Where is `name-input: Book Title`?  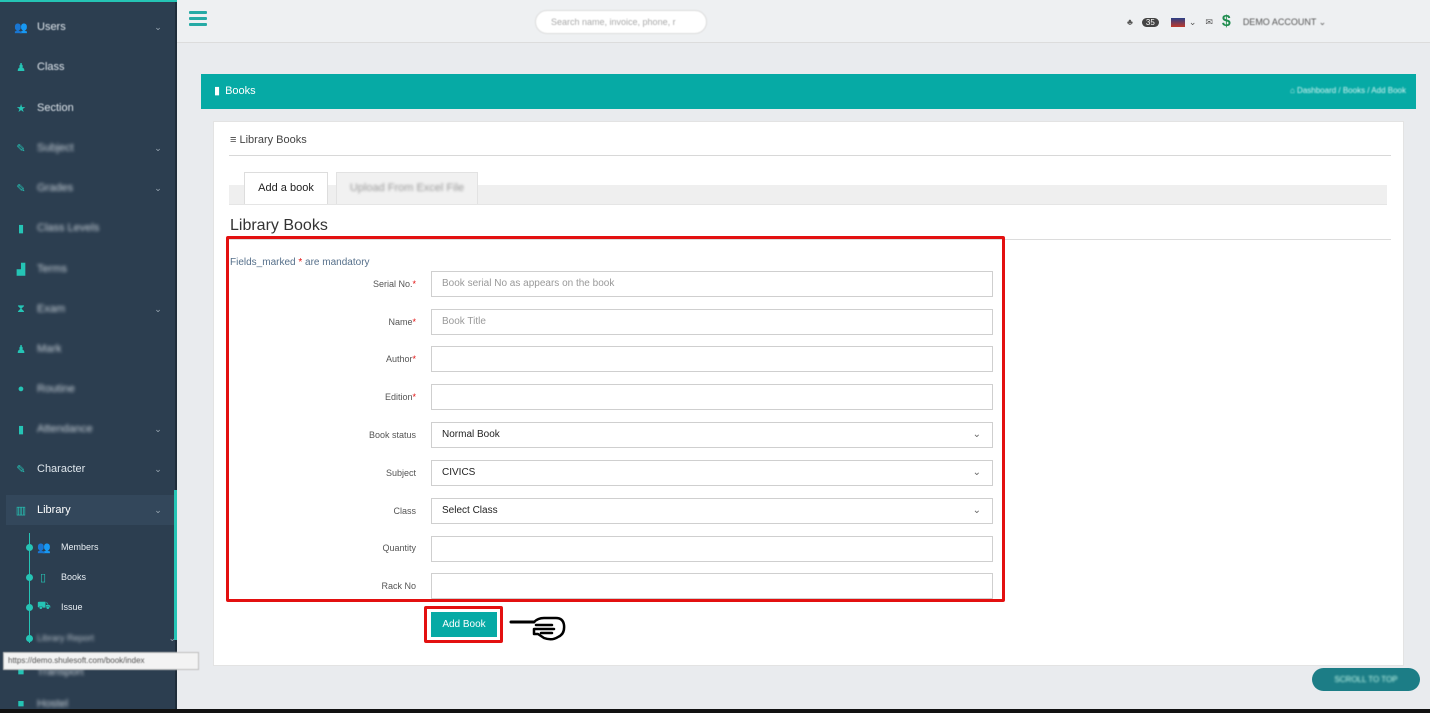
name-input: Book Title is located at coordinates (712, 322).